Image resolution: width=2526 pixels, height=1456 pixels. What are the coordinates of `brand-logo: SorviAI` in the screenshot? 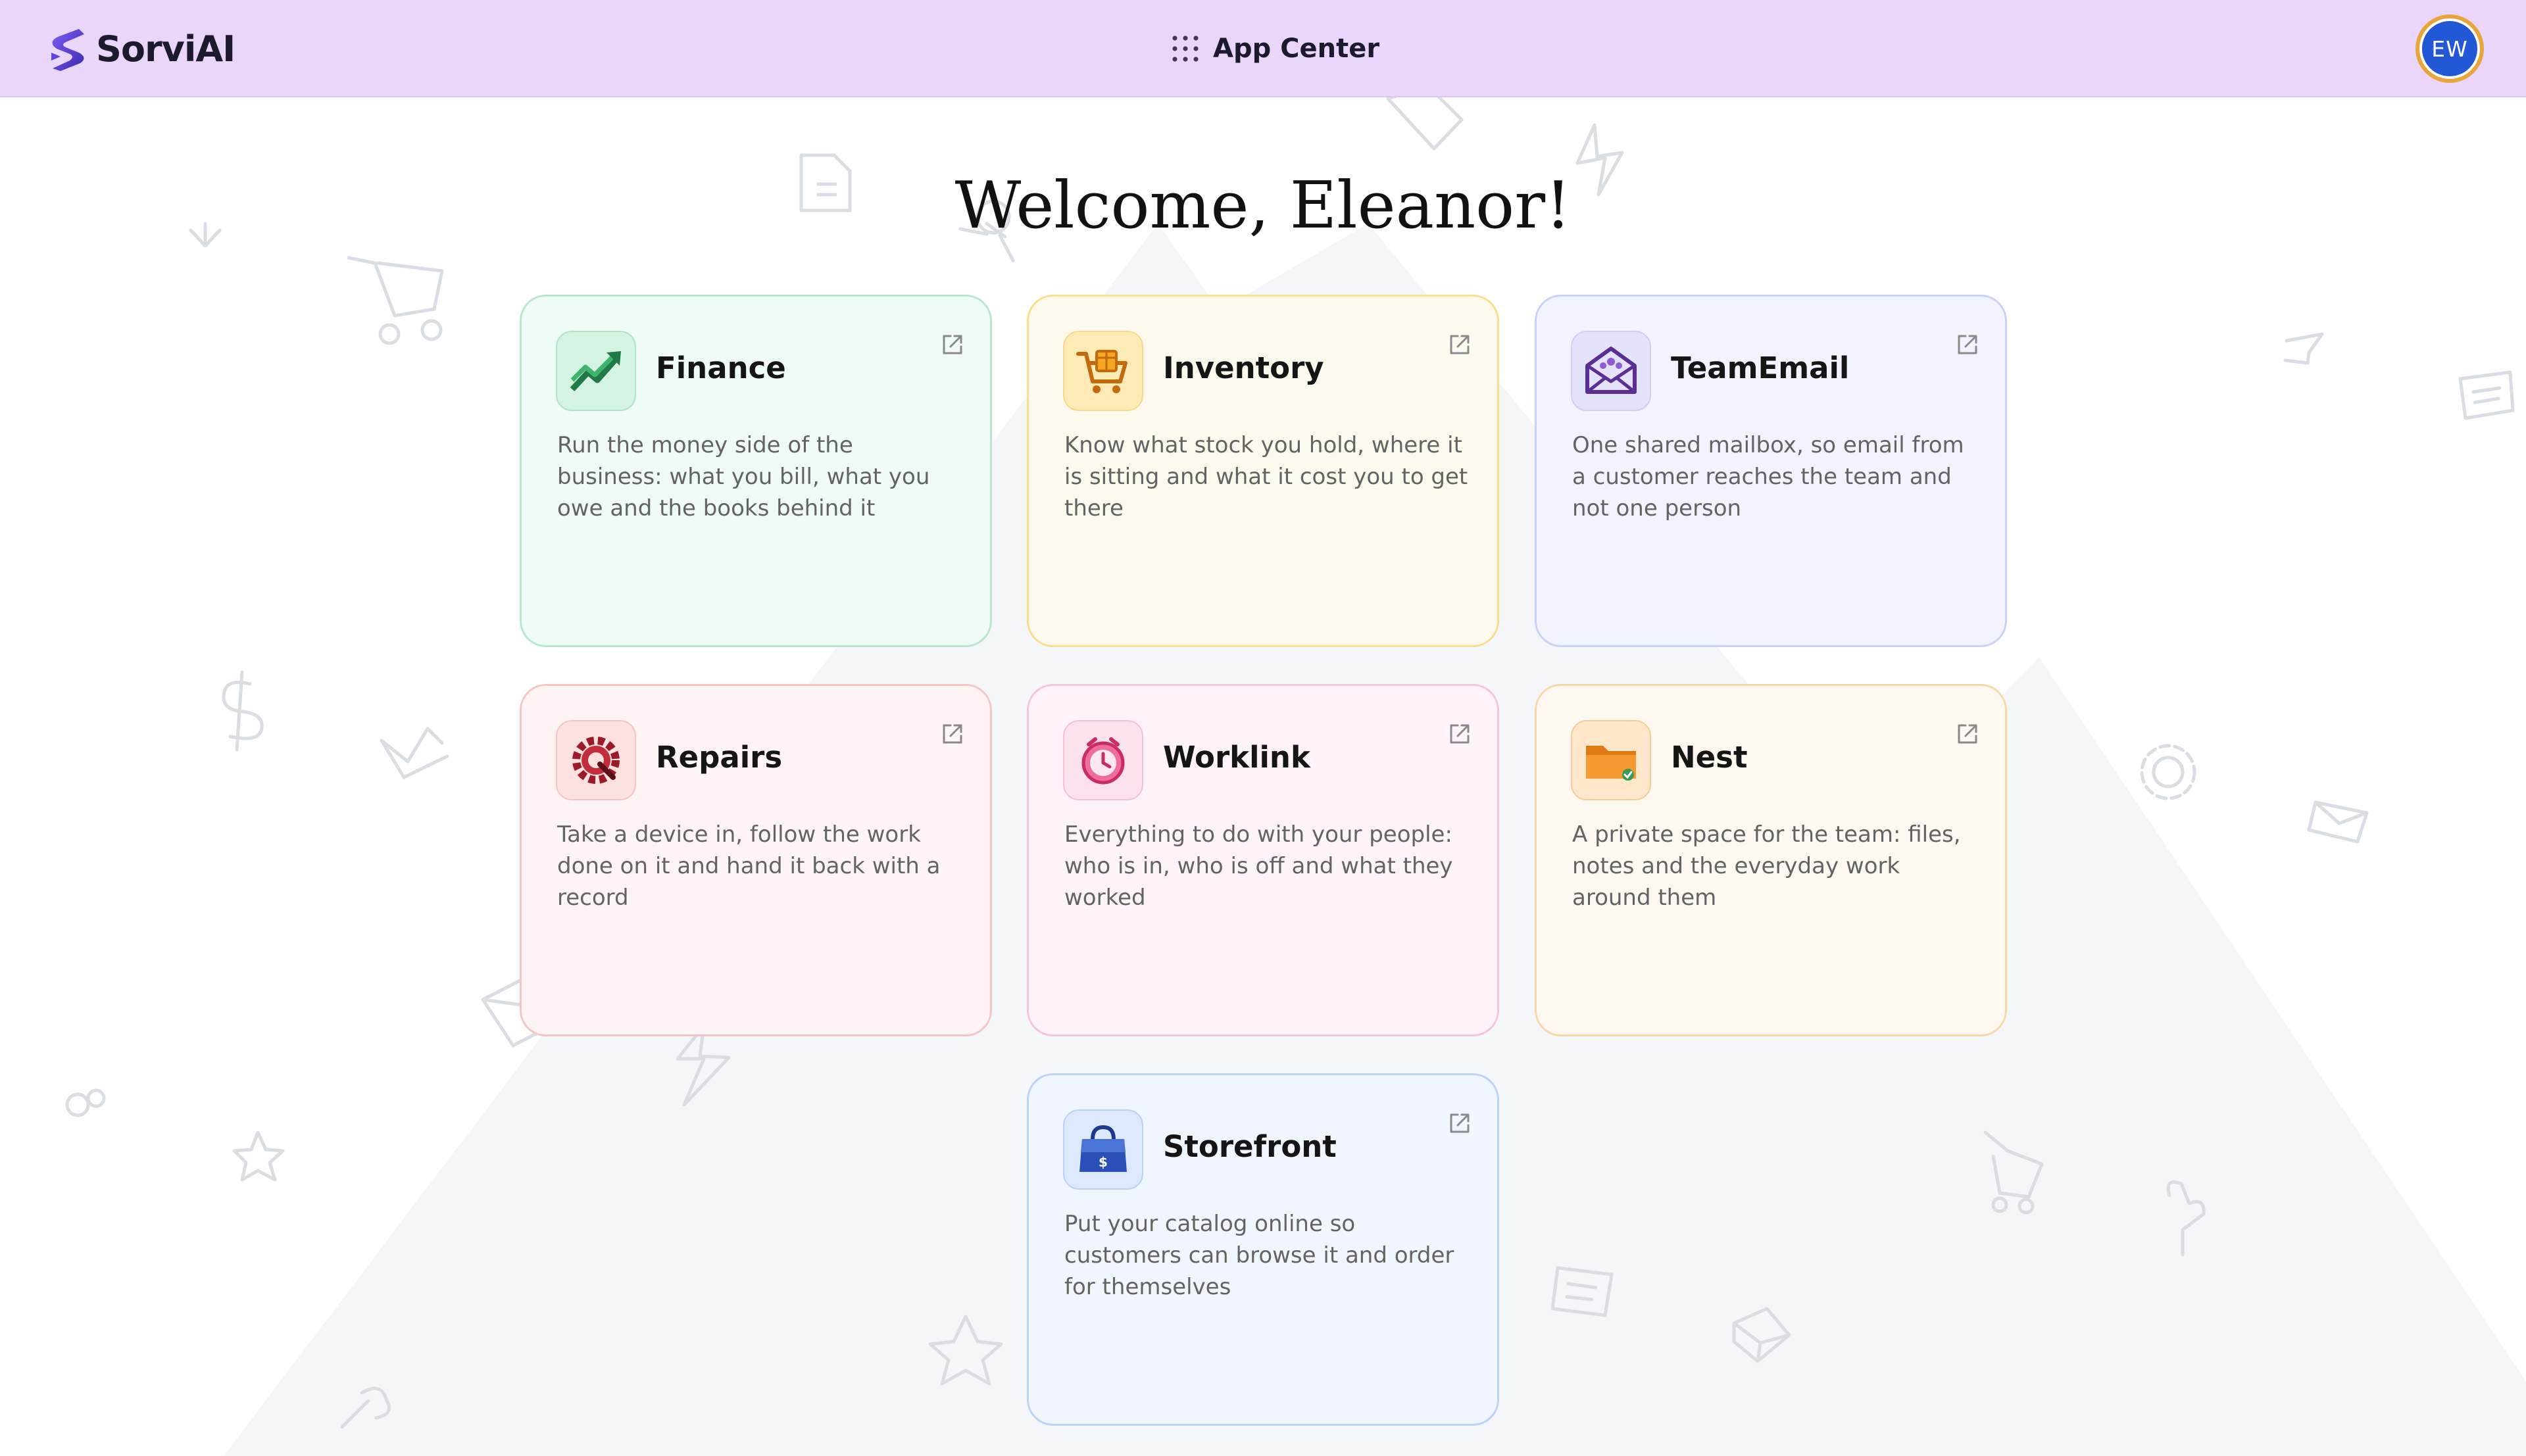 It's located at (138, 49).